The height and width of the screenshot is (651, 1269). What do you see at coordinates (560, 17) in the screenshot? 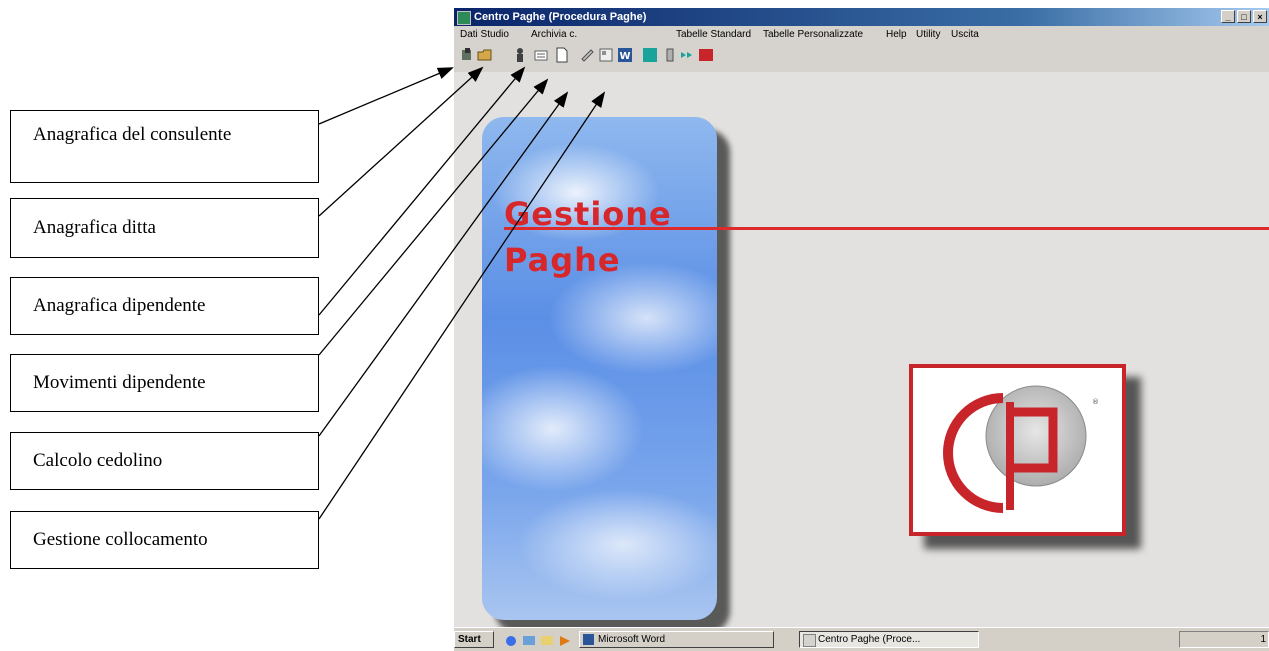
I see `window-title: Centro Paghe (Procedura Paghe)` at bounding box center [560, 17].